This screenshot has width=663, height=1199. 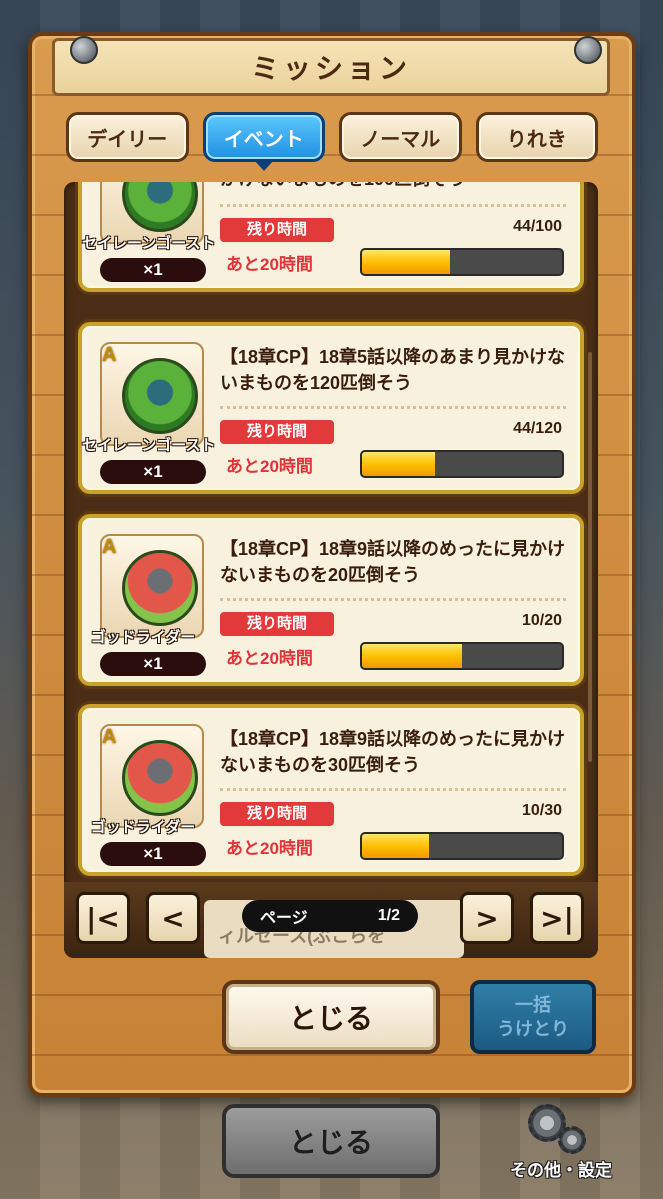 I want to click on bulk-receive-button: 一括 うけとり, so click(x=533, y=1017).